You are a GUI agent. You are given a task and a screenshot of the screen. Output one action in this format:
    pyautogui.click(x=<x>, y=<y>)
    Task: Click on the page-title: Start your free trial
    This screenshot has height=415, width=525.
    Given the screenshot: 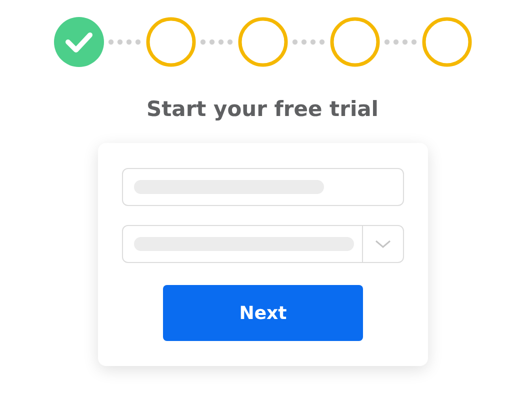 What is the action you would take?
    pyautogui.click(x=262, y=109)
    